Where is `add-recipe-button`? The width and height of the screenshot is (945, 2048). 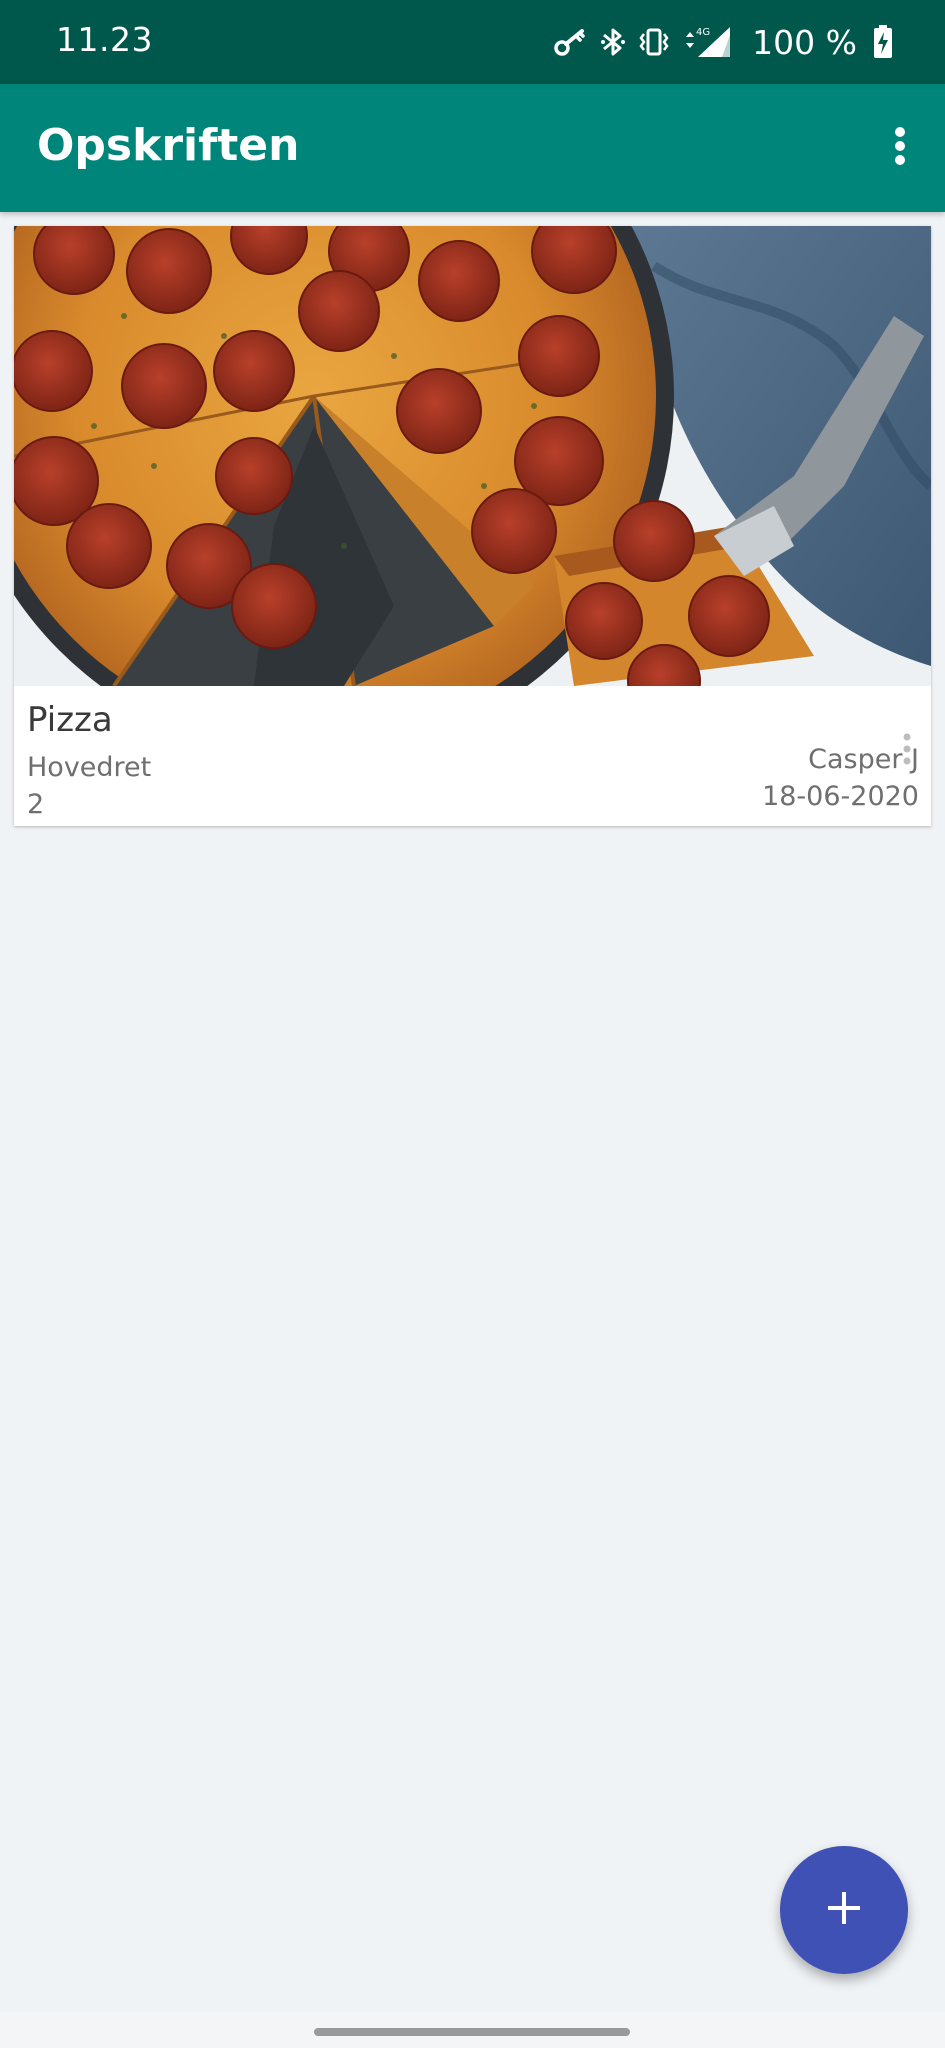
add-recipe-button is located at coordinates (844, 1910).